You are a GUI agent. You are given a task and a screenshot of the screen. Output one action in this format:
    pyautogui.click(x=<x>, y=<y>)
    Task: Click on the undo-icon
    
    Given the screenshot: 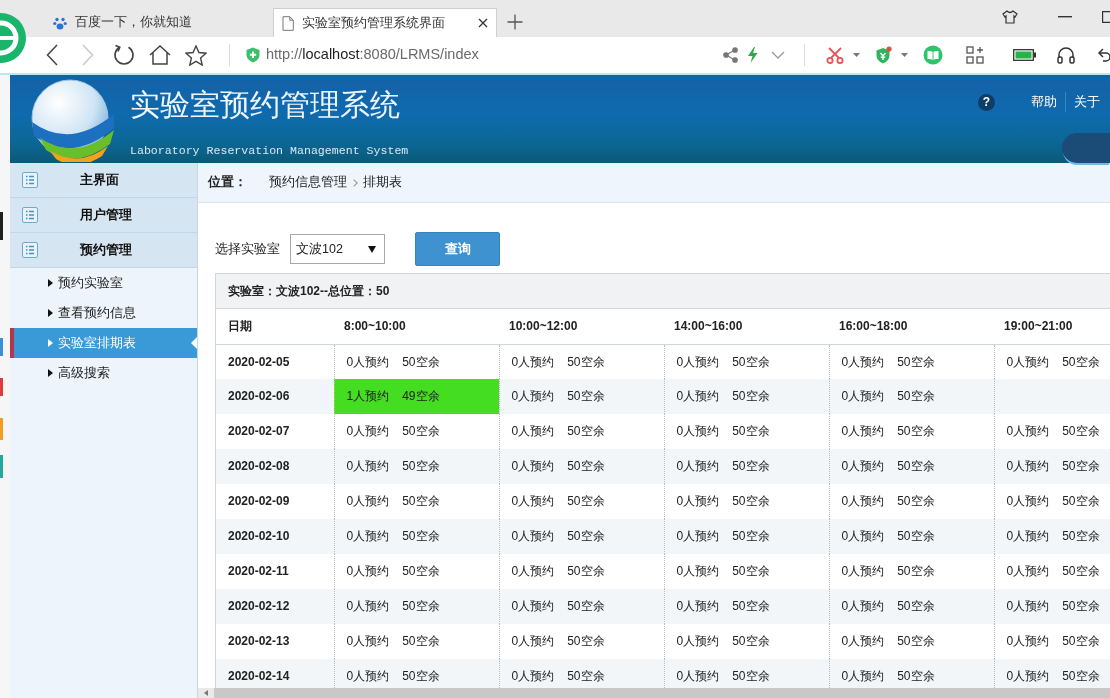 What is the action you would take?
    pyautogui.click(x=1103, y=55)
    